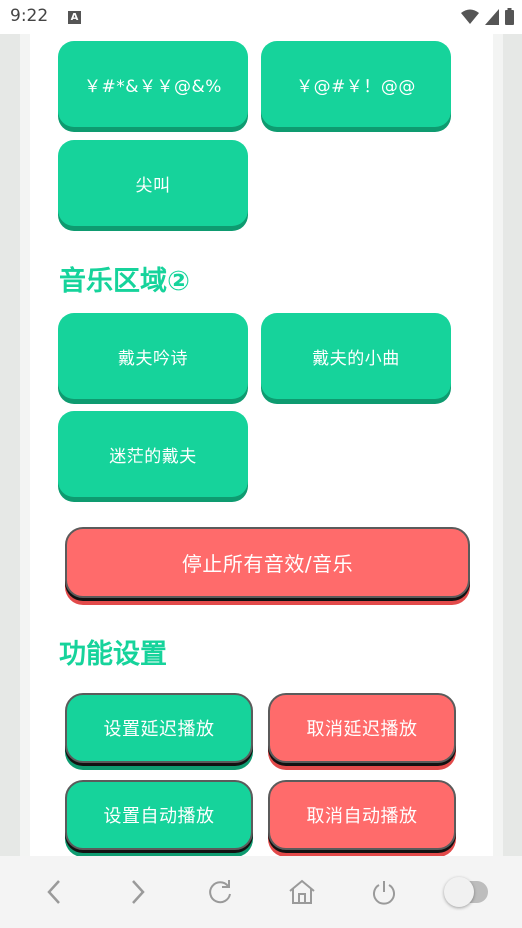 This screenshot has height=928, width=522. I want to click on cancel-auto-button: 取消自动播放, so click(362, 815).